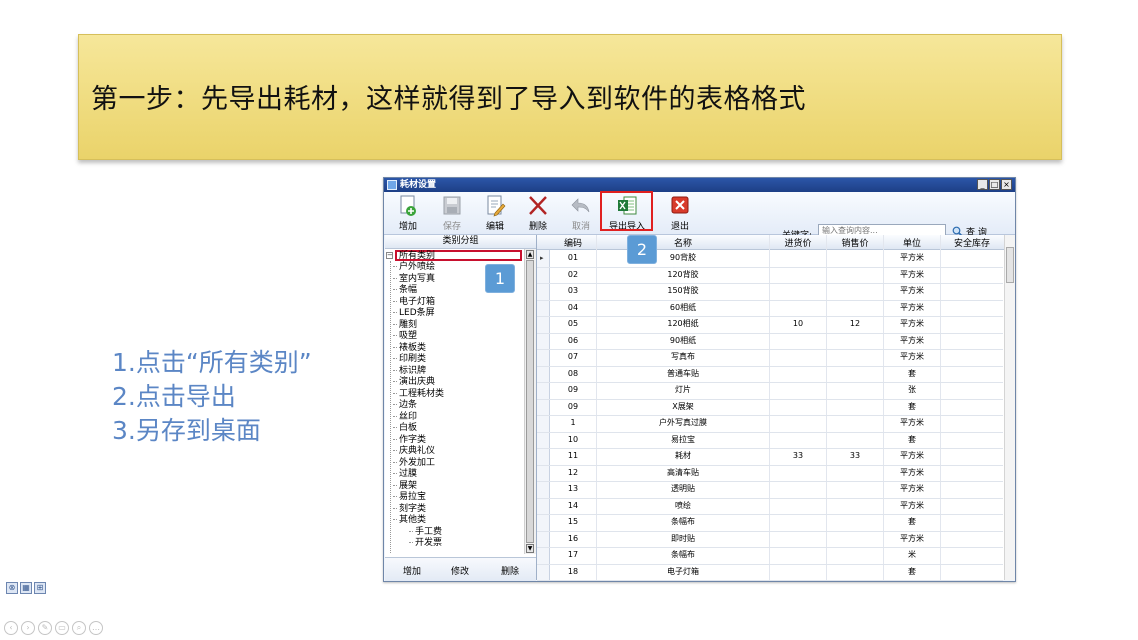 The image size is (1138, 640). What do you see at coordinates (573, 323) in the screenshot?
I see `table-cell: 05` at bounding box center [573, 323].